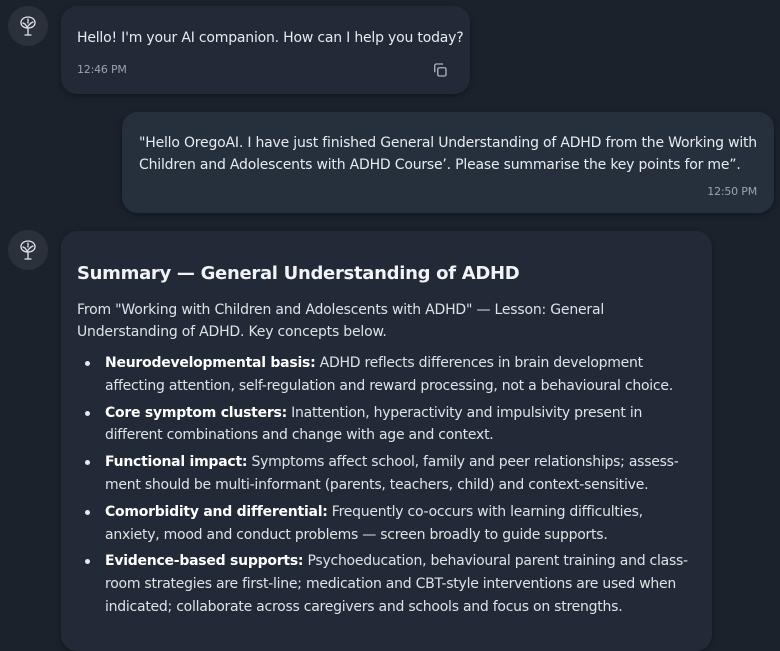 The height and width of the screenshot is (651, 780). I want to click on message-timestamp: 12:50 PM, so click(732, 191).